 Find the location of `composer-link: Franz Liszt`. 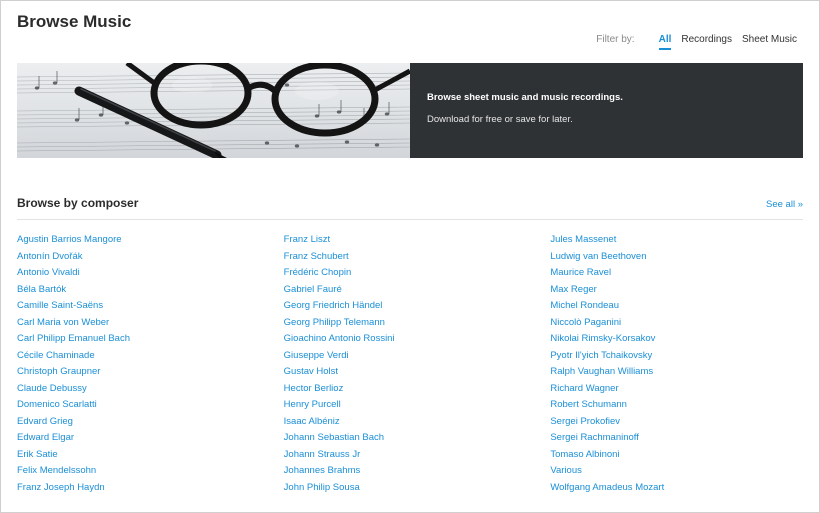

composer-link: Franz Liszt is located at coordinates (417, 242).